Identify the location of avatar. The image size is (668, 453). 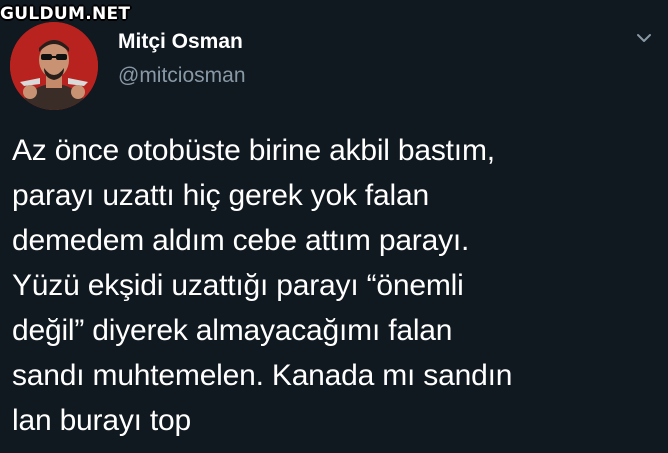
(54, 66).